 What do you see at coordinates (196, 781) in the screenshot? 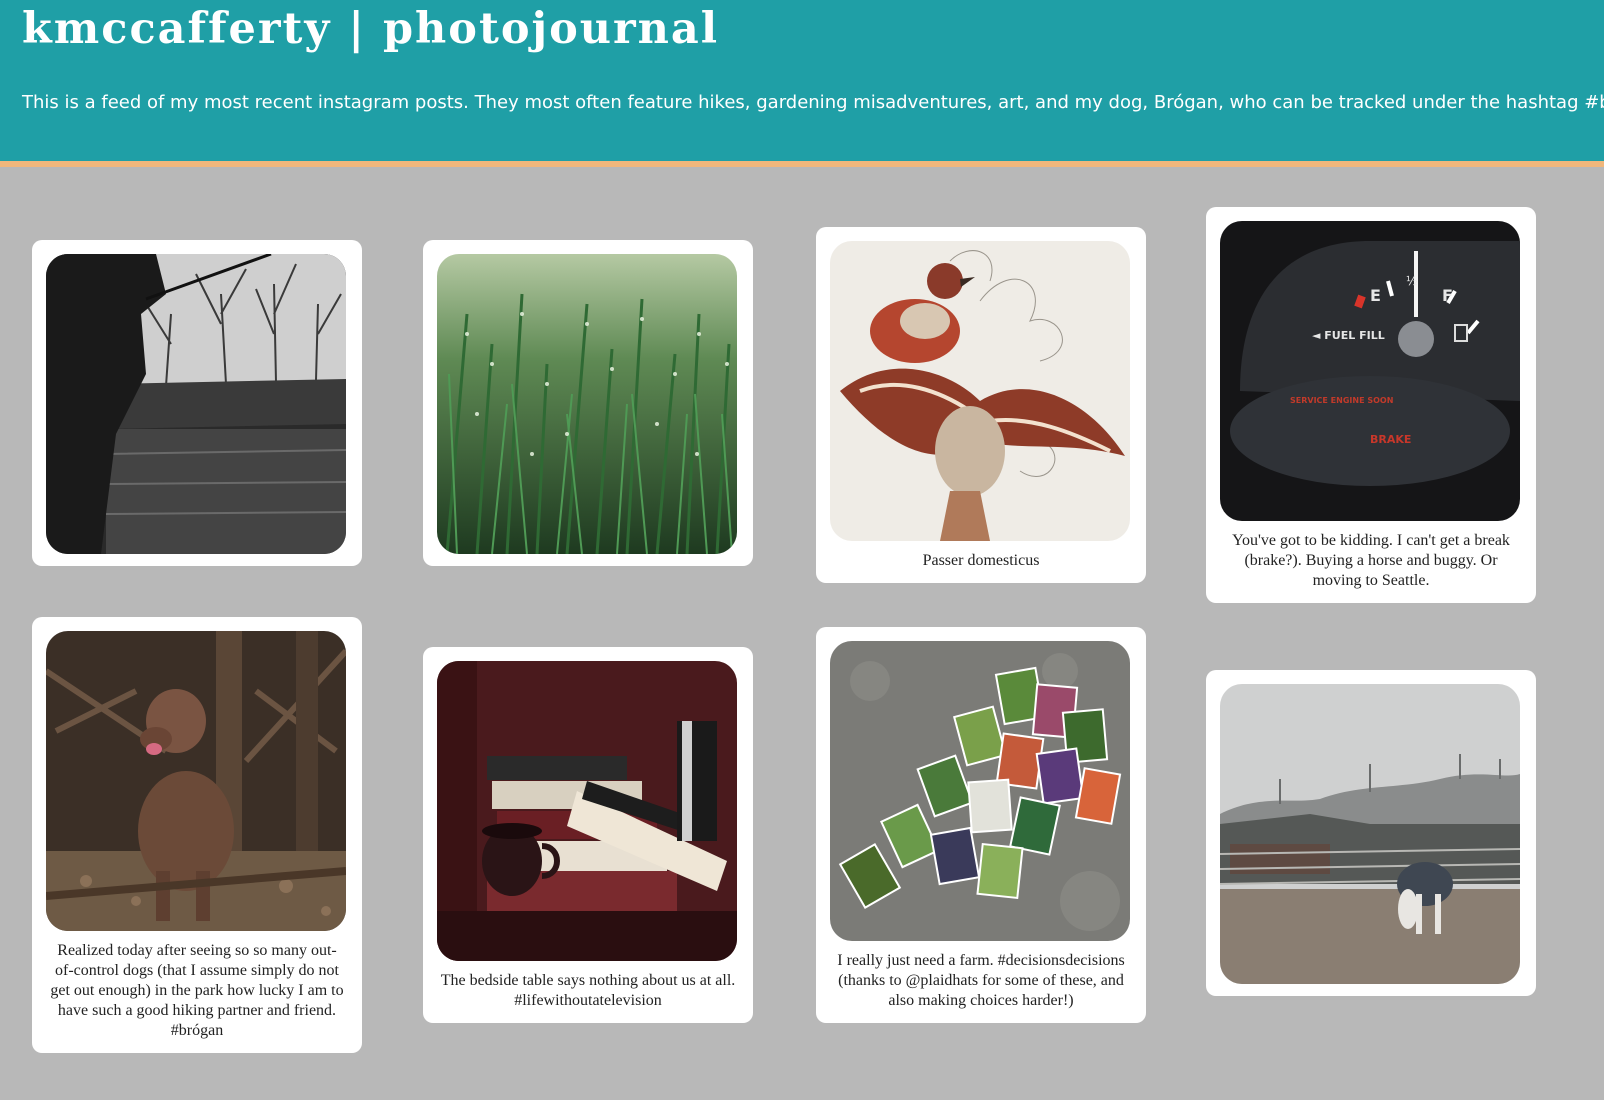
I see `dog-in-woods-photo` at bounding box center [196, 781].